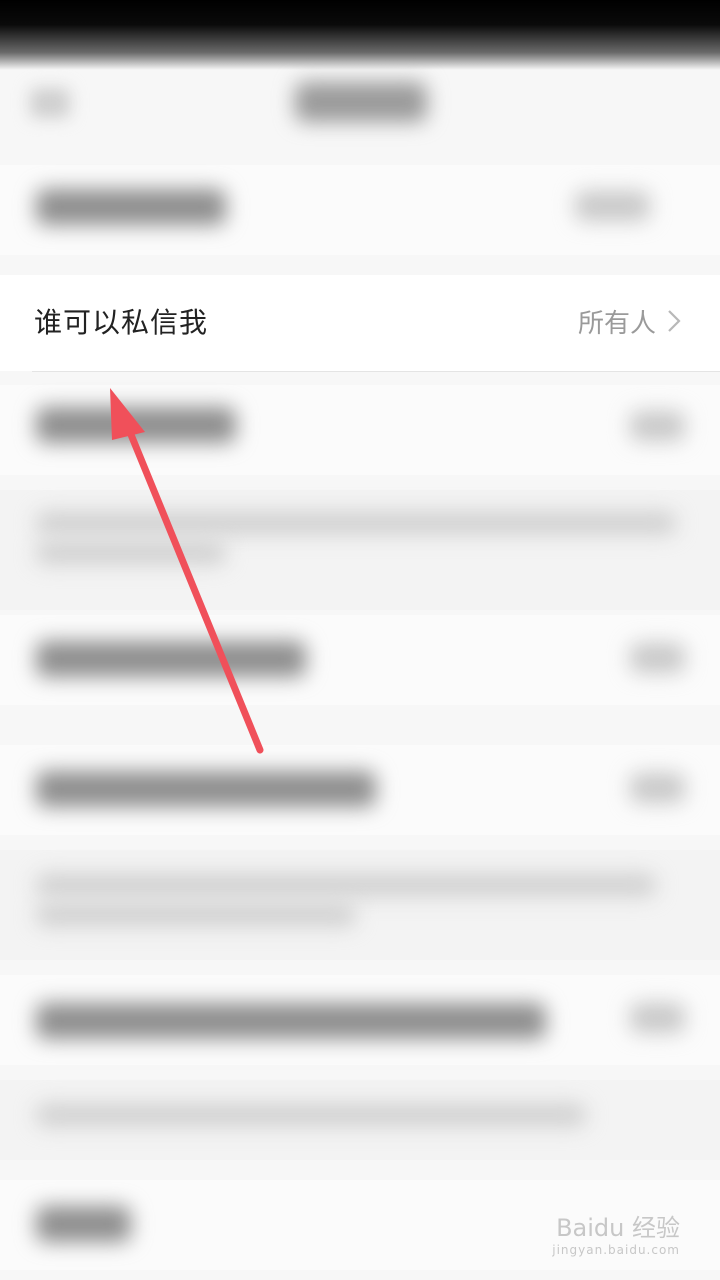  I want to click on page-title-blurred, so click(361, 102).